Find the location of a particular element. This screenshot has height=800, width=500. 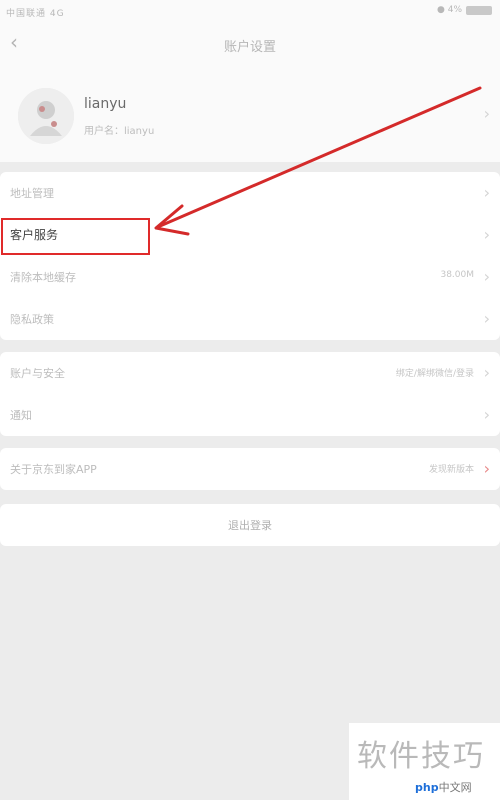

watermark: 软件技巧 php中文网 is located at coordinates (424, 761).